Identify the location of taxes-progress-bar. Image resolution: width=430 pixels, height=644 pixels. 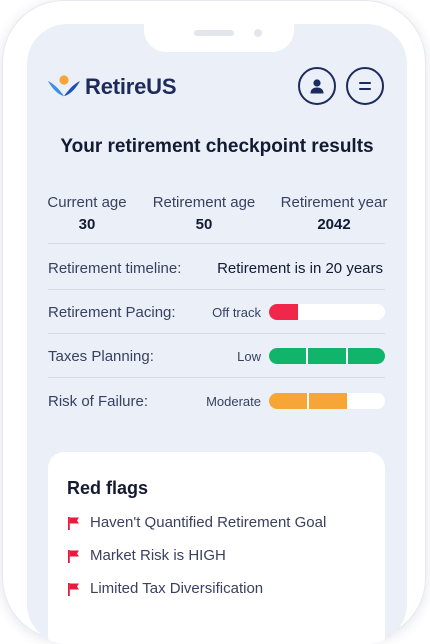
(327, 356).